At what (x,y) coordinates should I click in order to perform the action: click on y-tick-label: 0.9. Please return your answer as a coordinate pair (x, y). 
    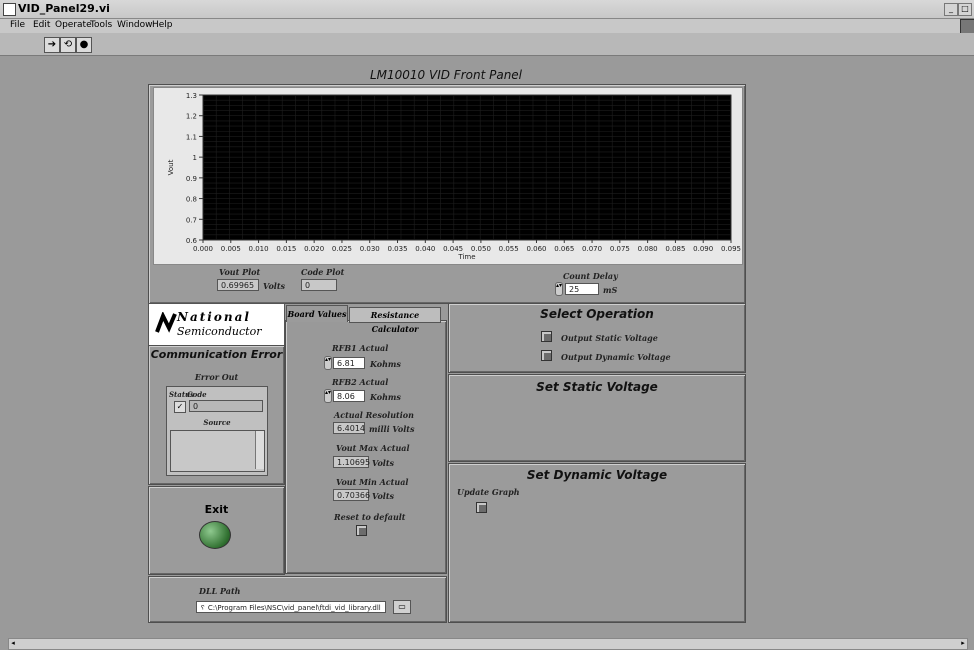
    Looking at the image, I should click on (191, 179).